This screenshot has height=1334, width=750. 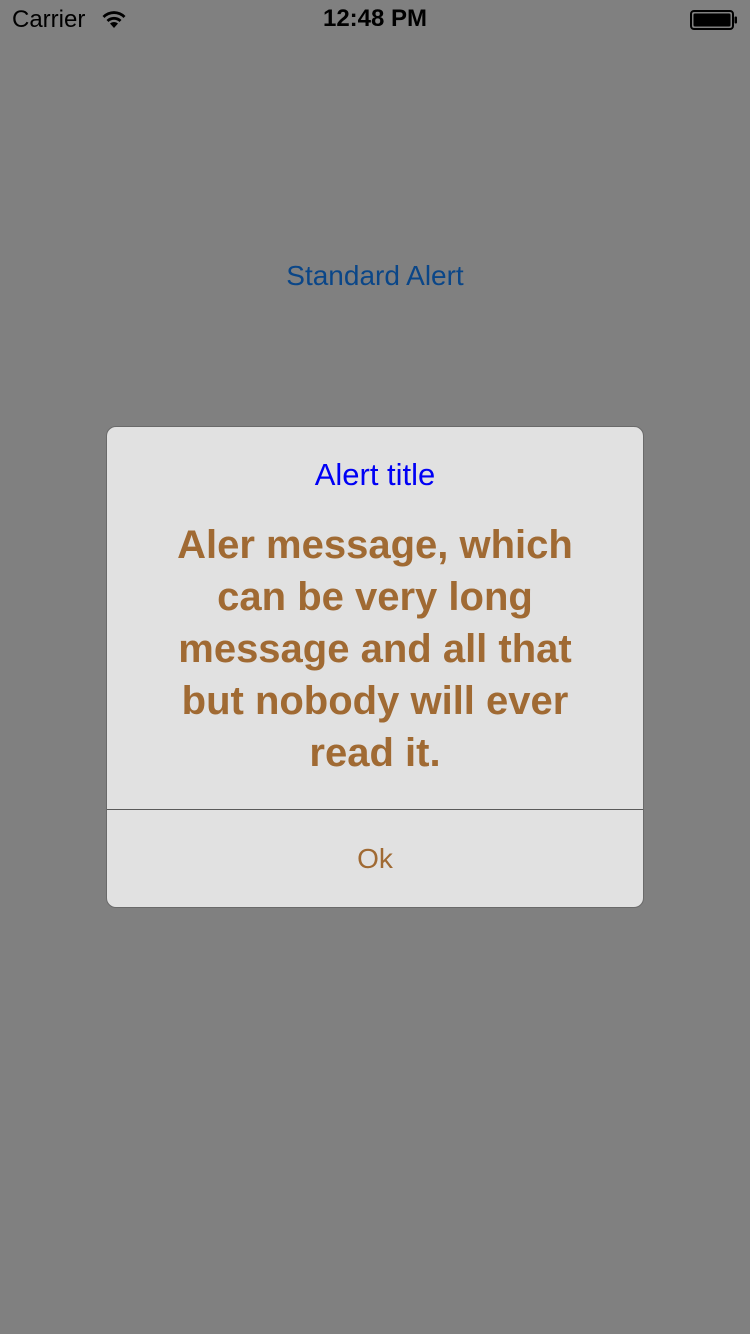 I want to click on ok-button: Ok, so click(x=375, y=858).